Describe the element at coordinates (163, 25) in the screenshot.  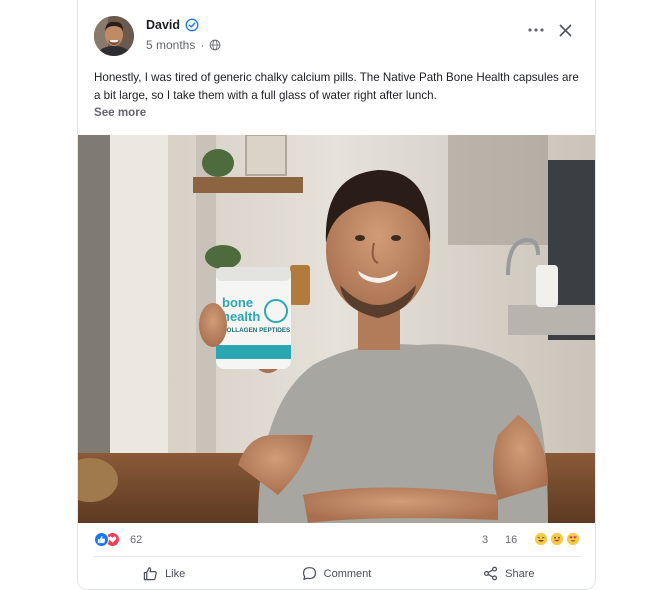
I see `author-name: David` at that location.